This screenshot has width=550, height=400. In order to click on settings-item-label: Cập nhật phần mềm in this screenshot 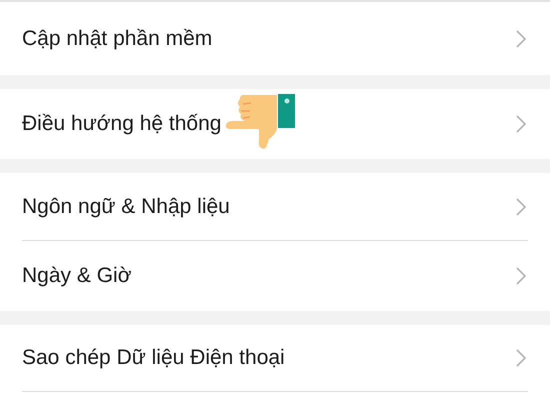, I will do `click(117, 39)`.